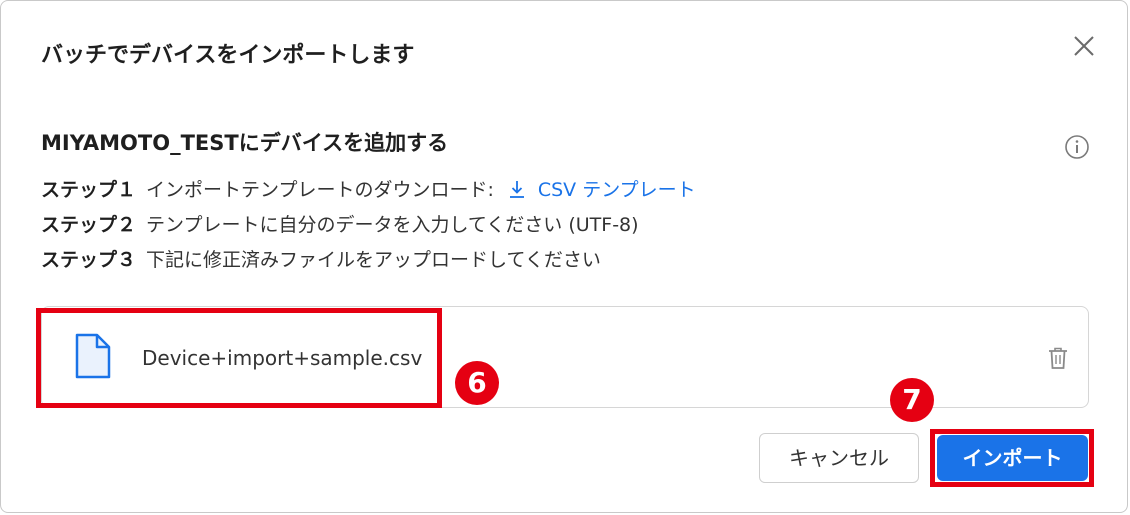 The height and width of the screenshot is (515, 1130). What do you see at coordinates (516, 189) in the screenshot?
I see `download-icon` at bounding box center [516, 189].